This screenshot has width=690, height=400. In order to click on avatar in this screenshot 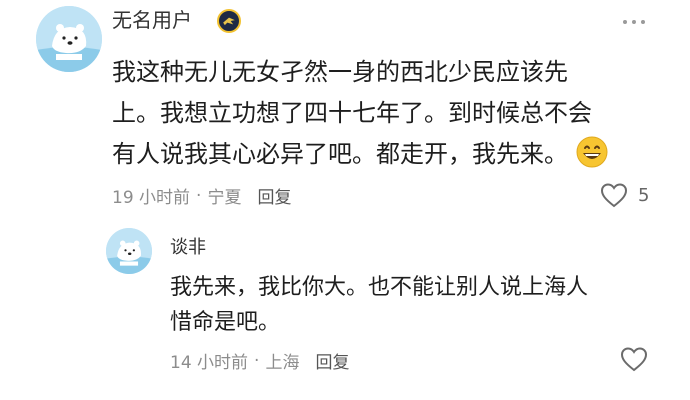, I will do `click(69, 39)`.